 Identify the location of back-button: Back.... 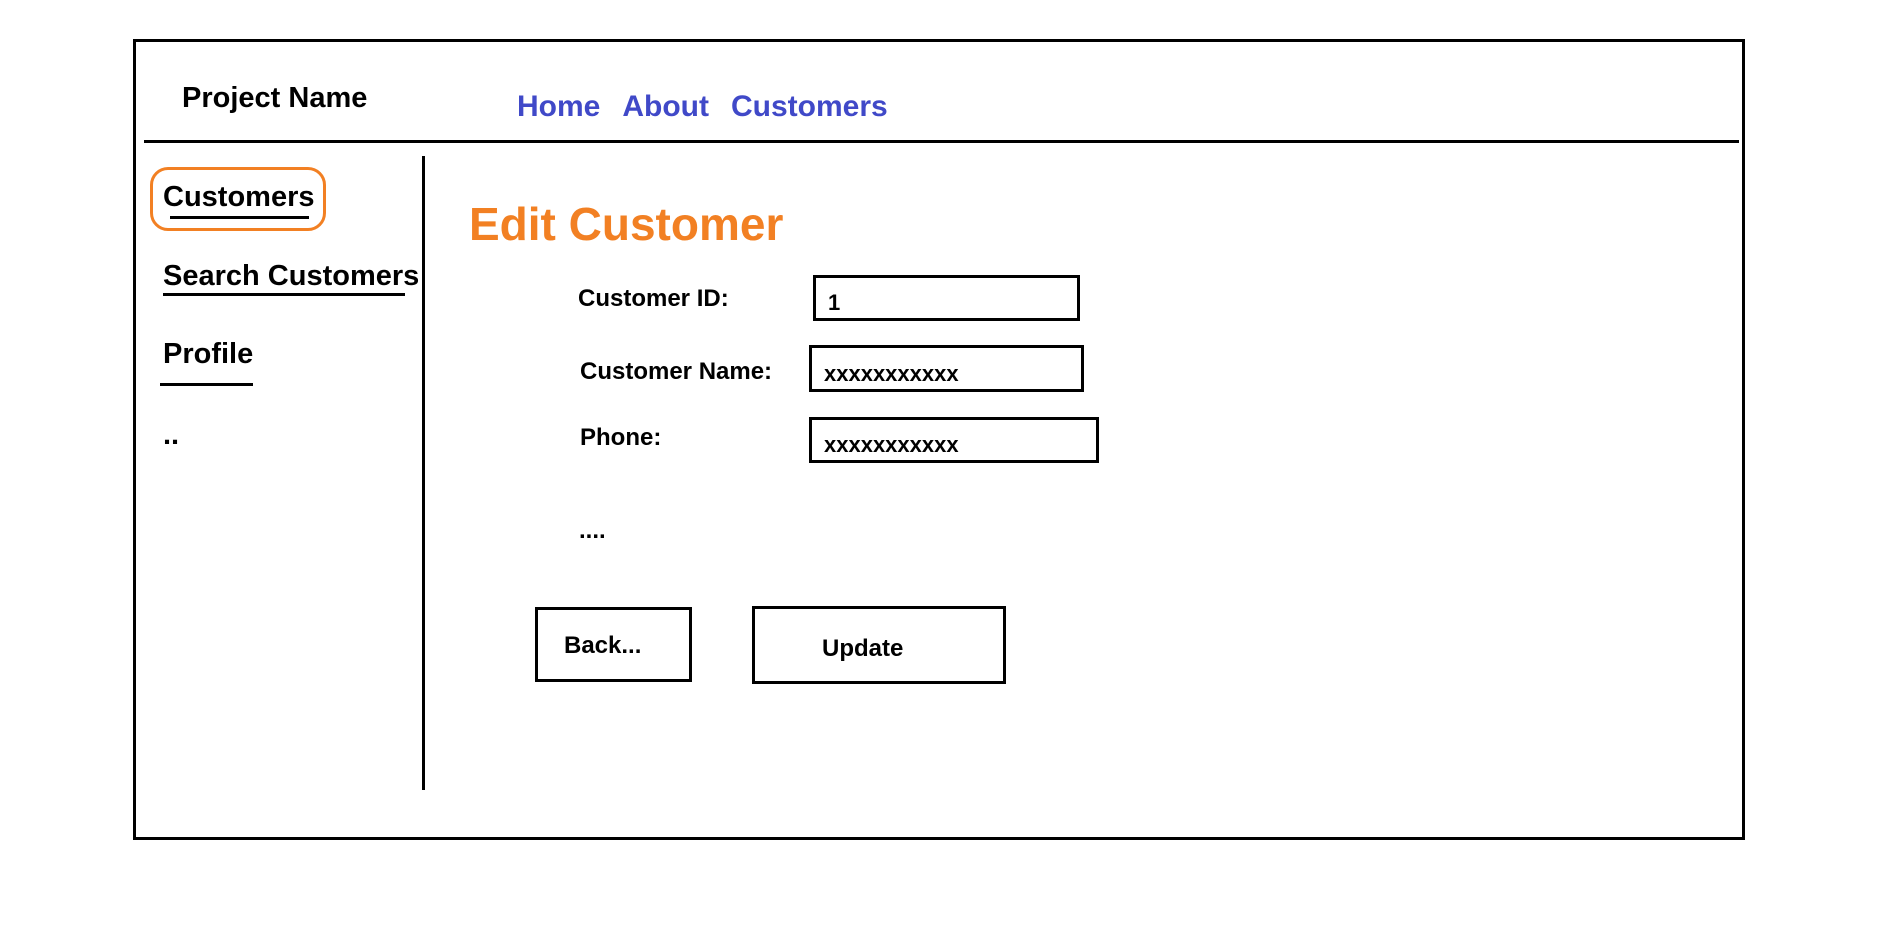
(613, 644).